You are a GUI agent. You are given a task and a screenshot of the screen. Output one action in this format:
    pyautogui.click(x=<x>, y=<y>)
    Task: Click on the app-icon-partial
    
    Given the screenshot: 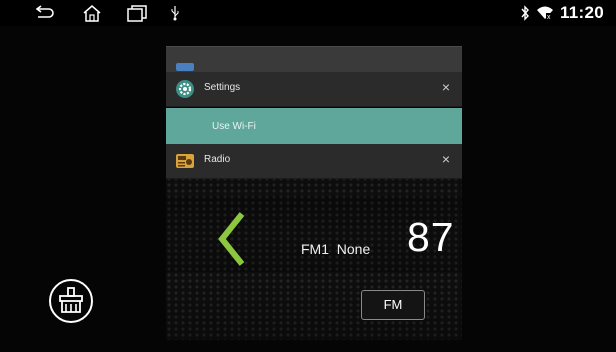 What is the action you would take?
    pyautogui.click(x=185, y=67)
    